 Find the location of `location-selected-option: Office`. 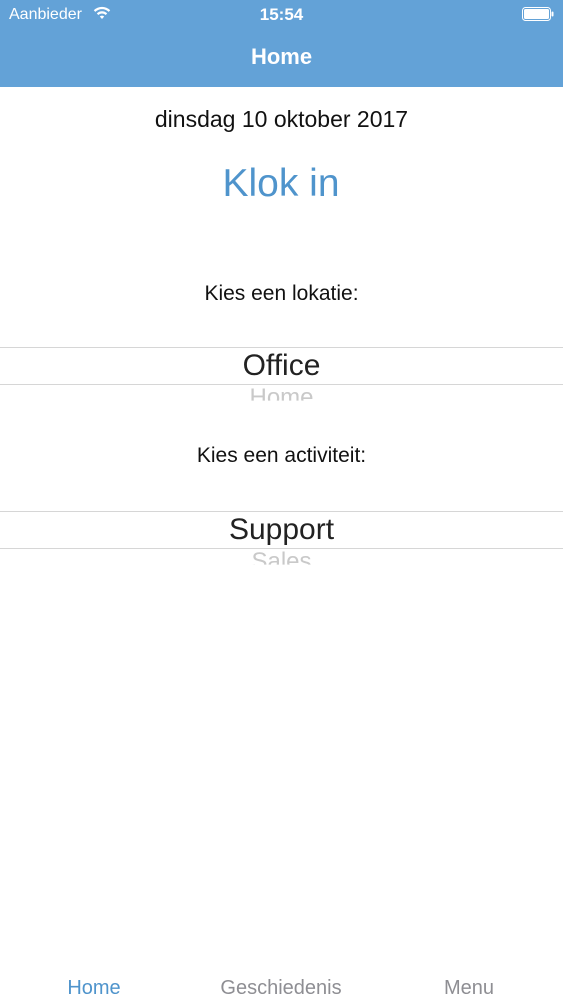

location-selected-option: Office is located at coordinates (281, 366).